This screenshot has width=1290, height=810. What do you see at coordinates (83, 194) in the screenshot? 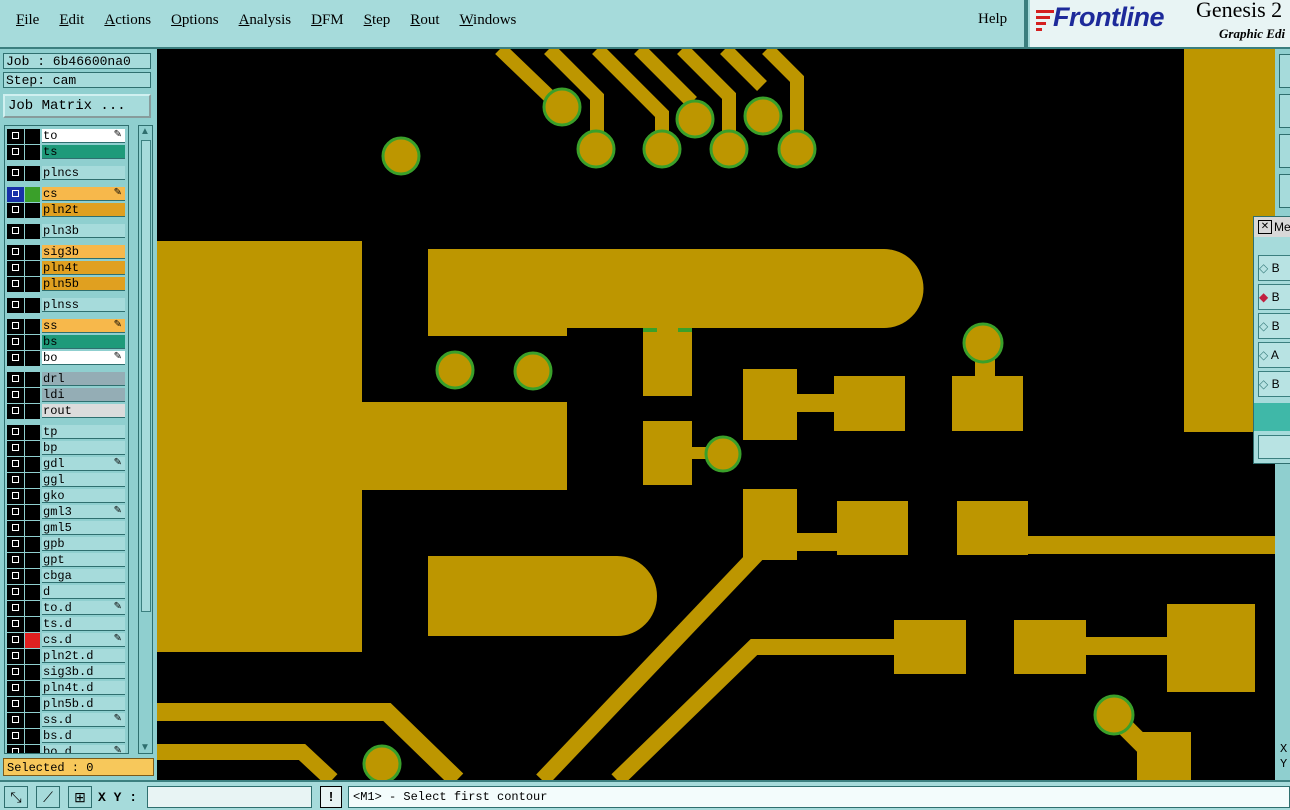
I see `layer-name: cs` at bounding box center [83, 194].